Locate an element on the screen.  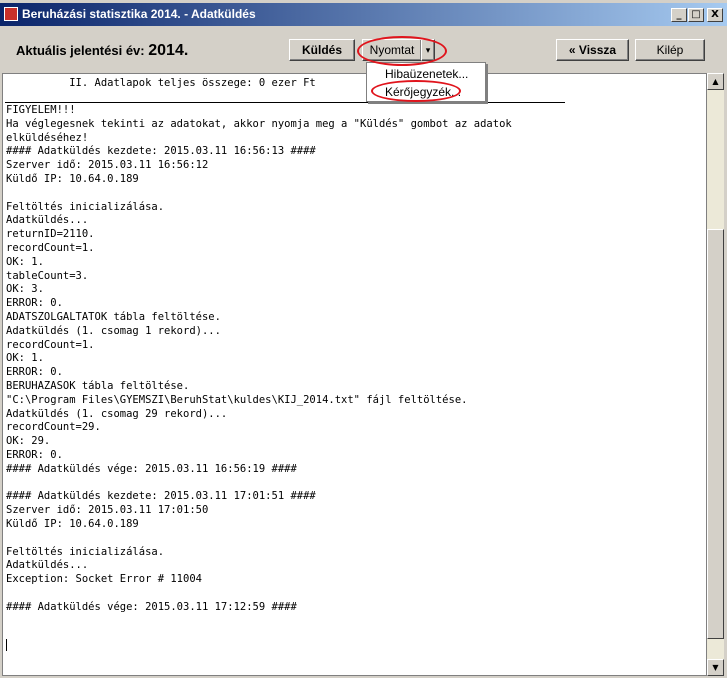
vertical-scrollbar: ▲ ▼ is located at coordinates (715, 374).